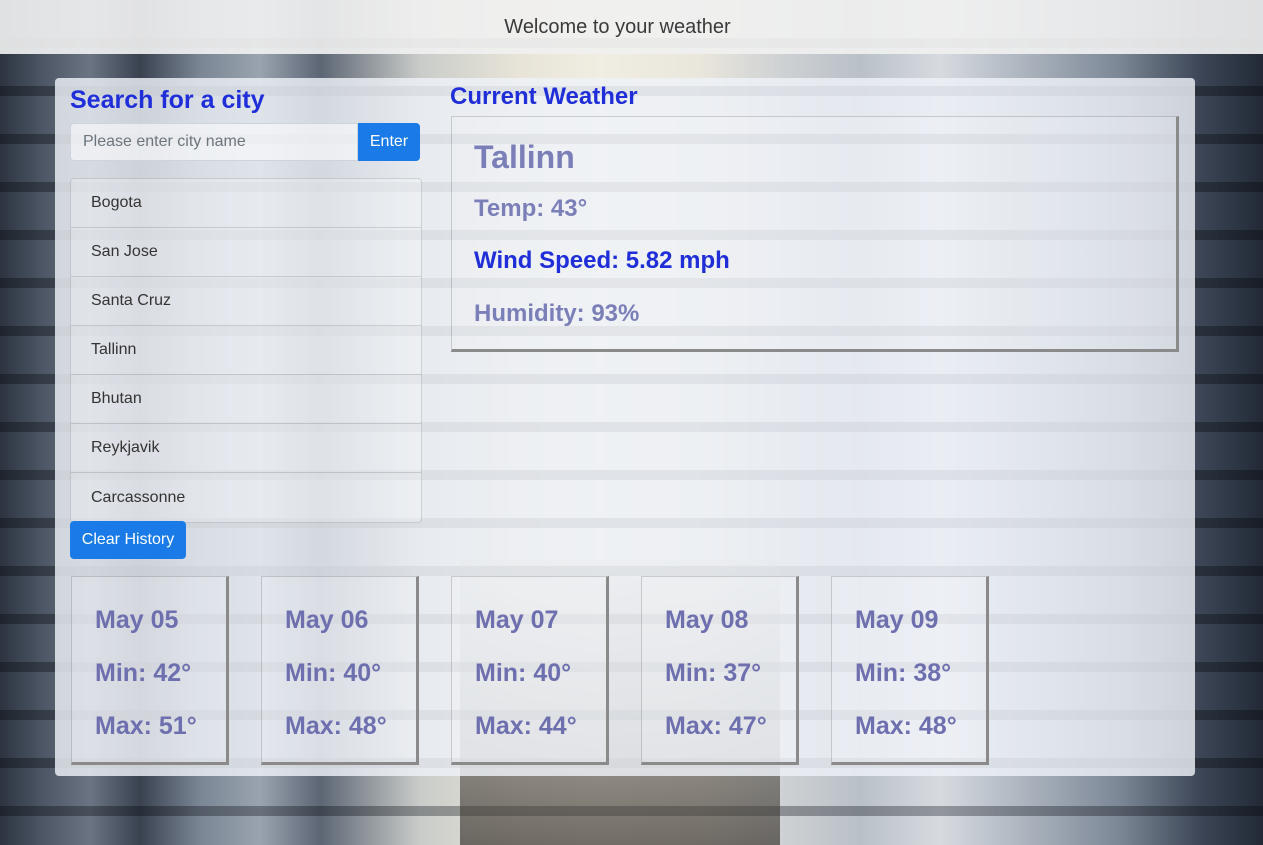 This screenshot has height=845, width=1263. What do you see at coordinates (214, 142) in the screenshot?
I see `city-search-input` at bounding box center [214, 142].